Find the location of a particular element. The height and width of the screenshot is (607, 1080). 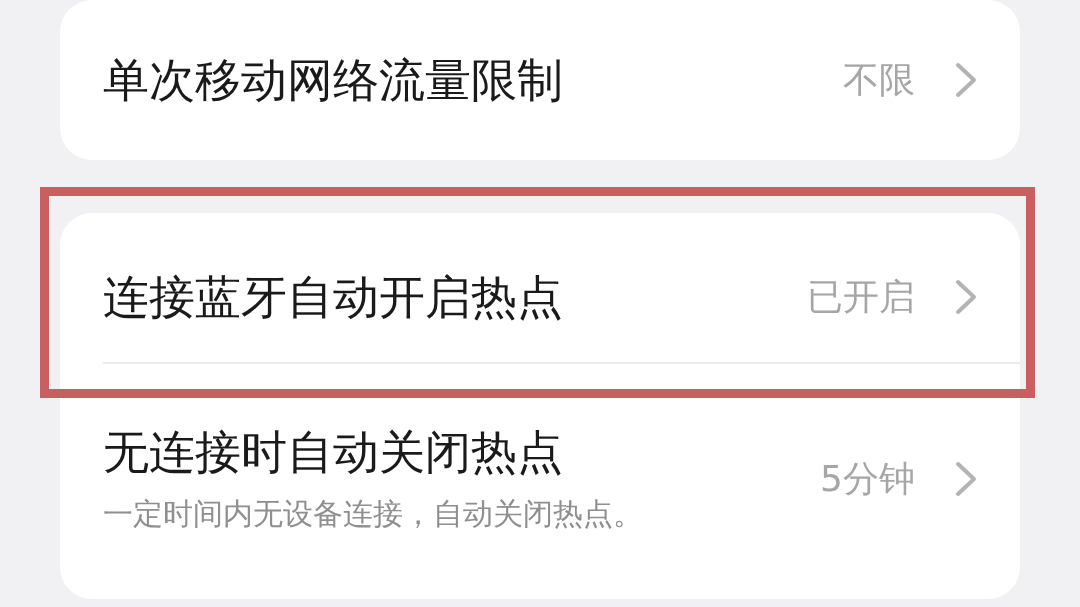

setting-title: 无连接时自动关闭热点 is located at coordinates (333, 452).